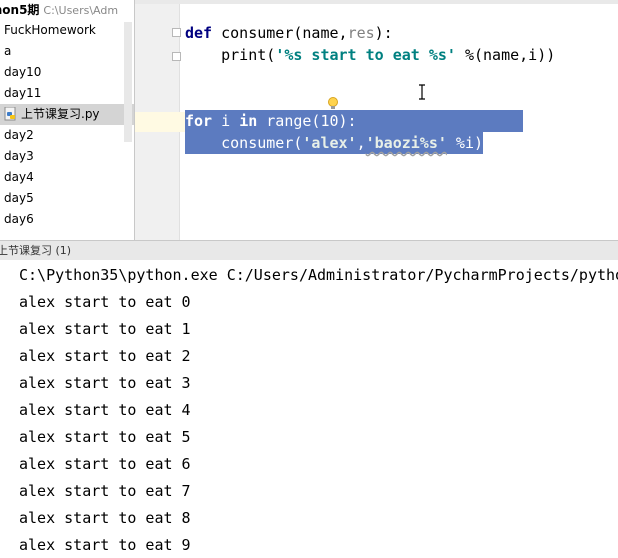 The image size is (618, 558). What do you see at coordinates (105, 545) in the screenshot?
I see `console-line: alex start to eat 9` at bounding box center [105, 545].